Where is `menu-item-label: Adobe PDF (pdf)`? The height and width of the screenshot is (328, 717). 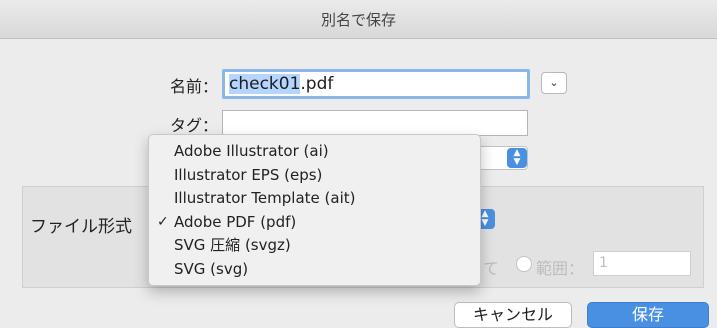 menu-item-label: Adobe PDF (pdf) is located at coordinates (235, 221).